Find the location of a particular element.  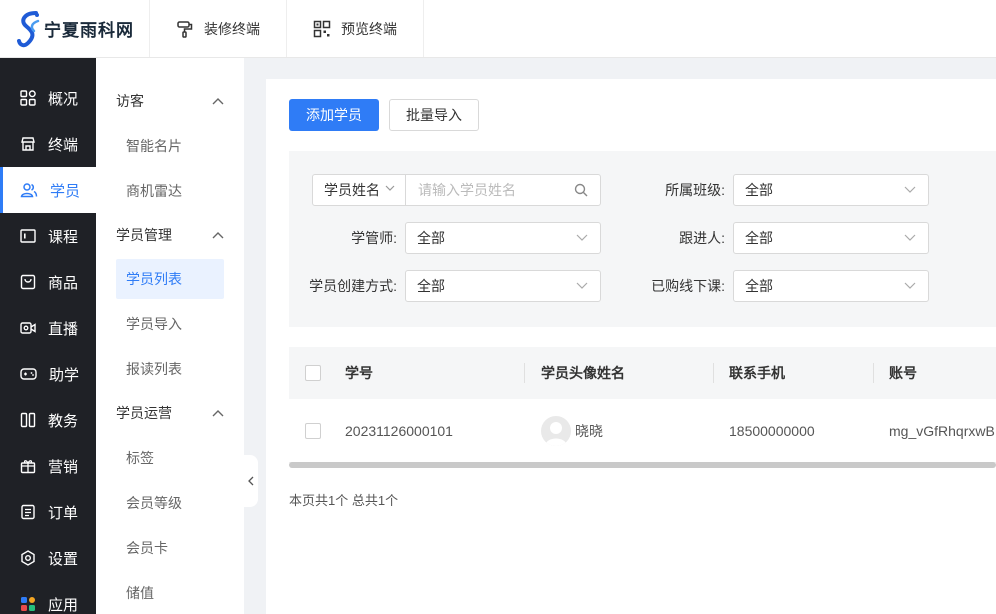

sidebar-collapse-button is located at coordinates (251, 481).